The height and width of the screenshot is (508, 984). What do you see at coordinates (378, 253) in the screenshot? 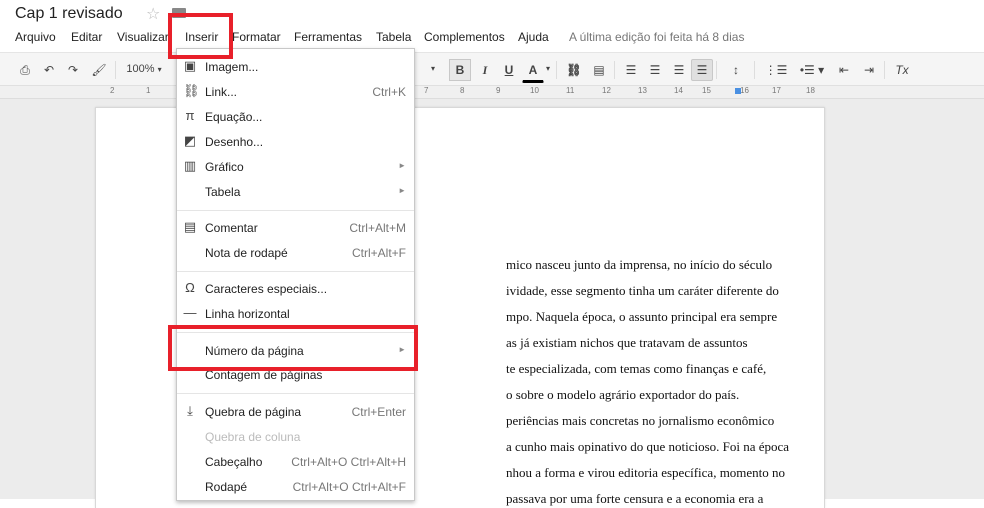
I see `menu-item-shortcut: Ctrl+Alt+F` at bounding box center [378, 253].